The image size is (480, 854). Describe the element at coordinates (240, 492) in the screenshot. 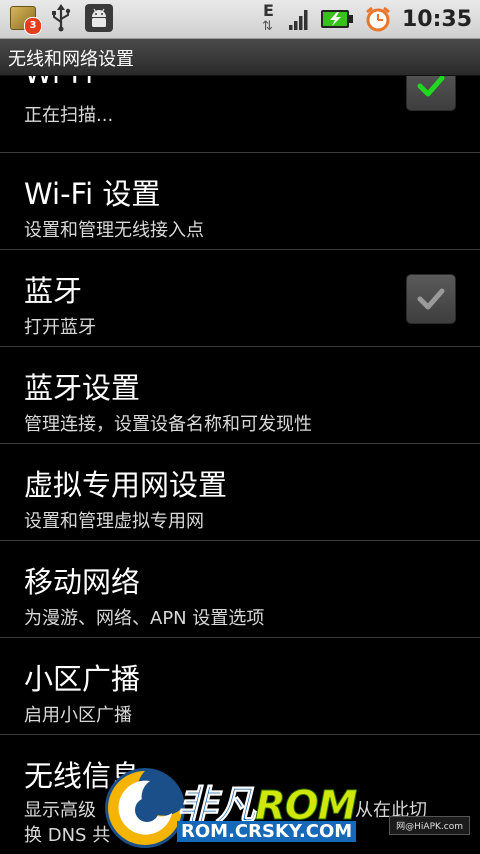

I see `list-item-vpn-settings: 虚拟专用网设置 设置和管理虚拟专用网` at that location.